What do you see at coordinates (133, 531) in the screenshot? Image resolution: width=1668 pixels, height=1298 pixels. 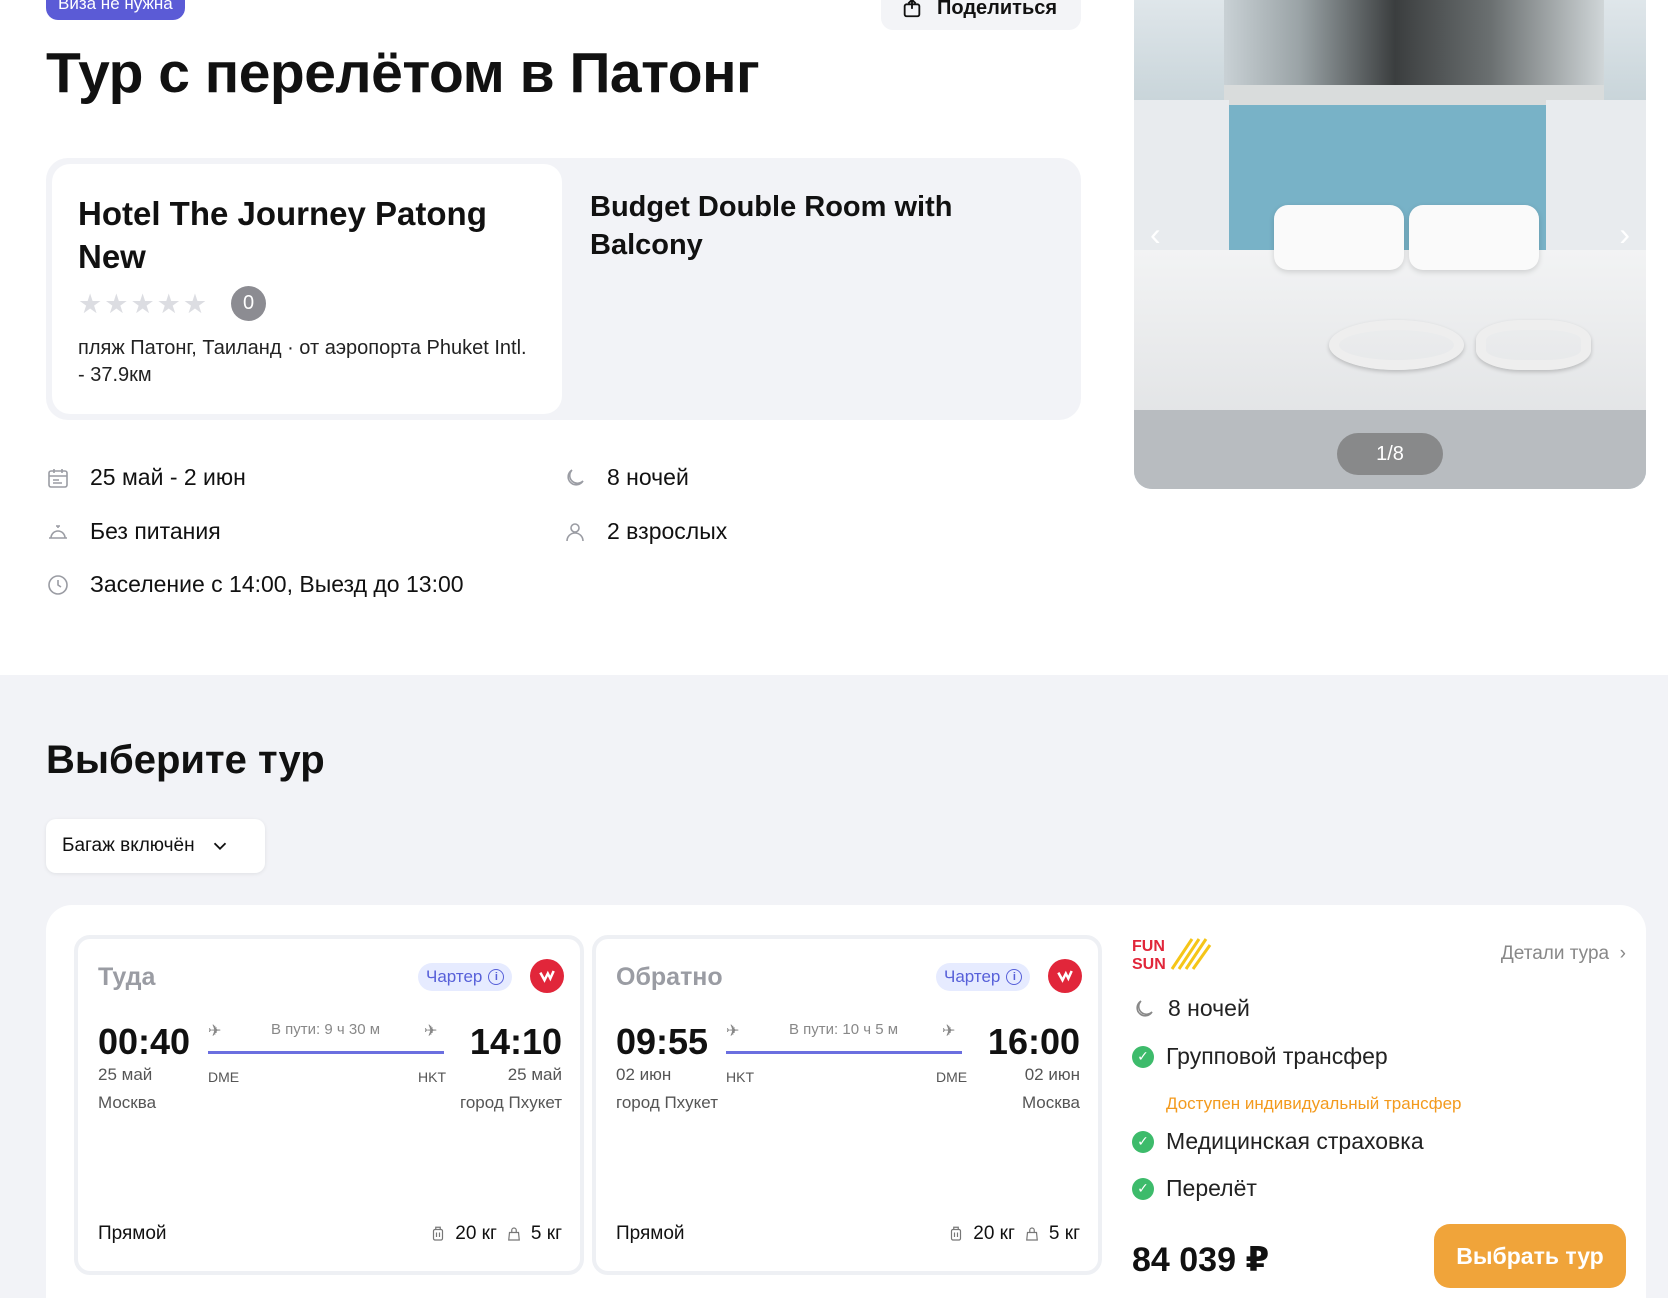 I see `info-meals: Без питания` at bounding box center [133, 531].